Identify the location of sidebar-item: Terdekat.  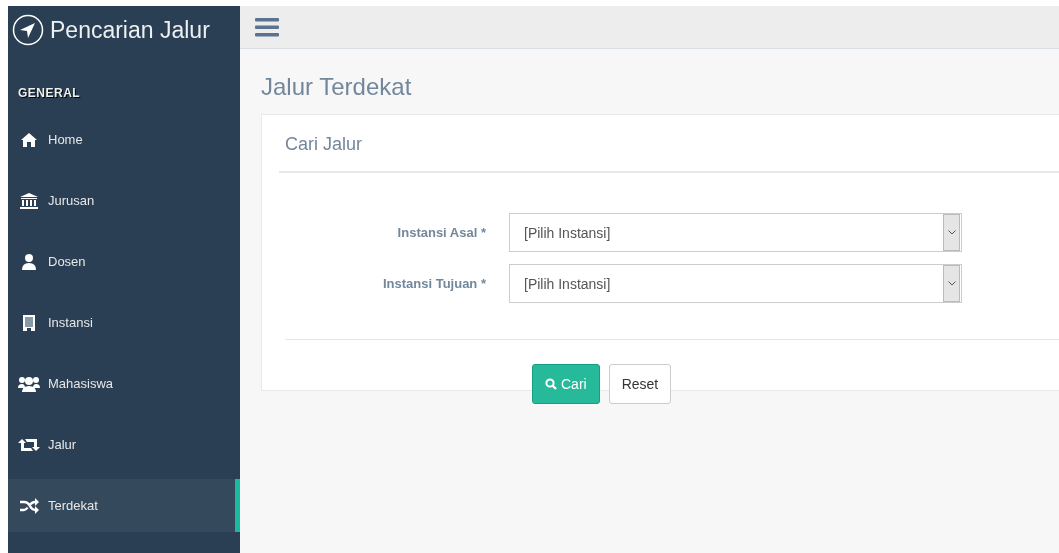
(124, 505).